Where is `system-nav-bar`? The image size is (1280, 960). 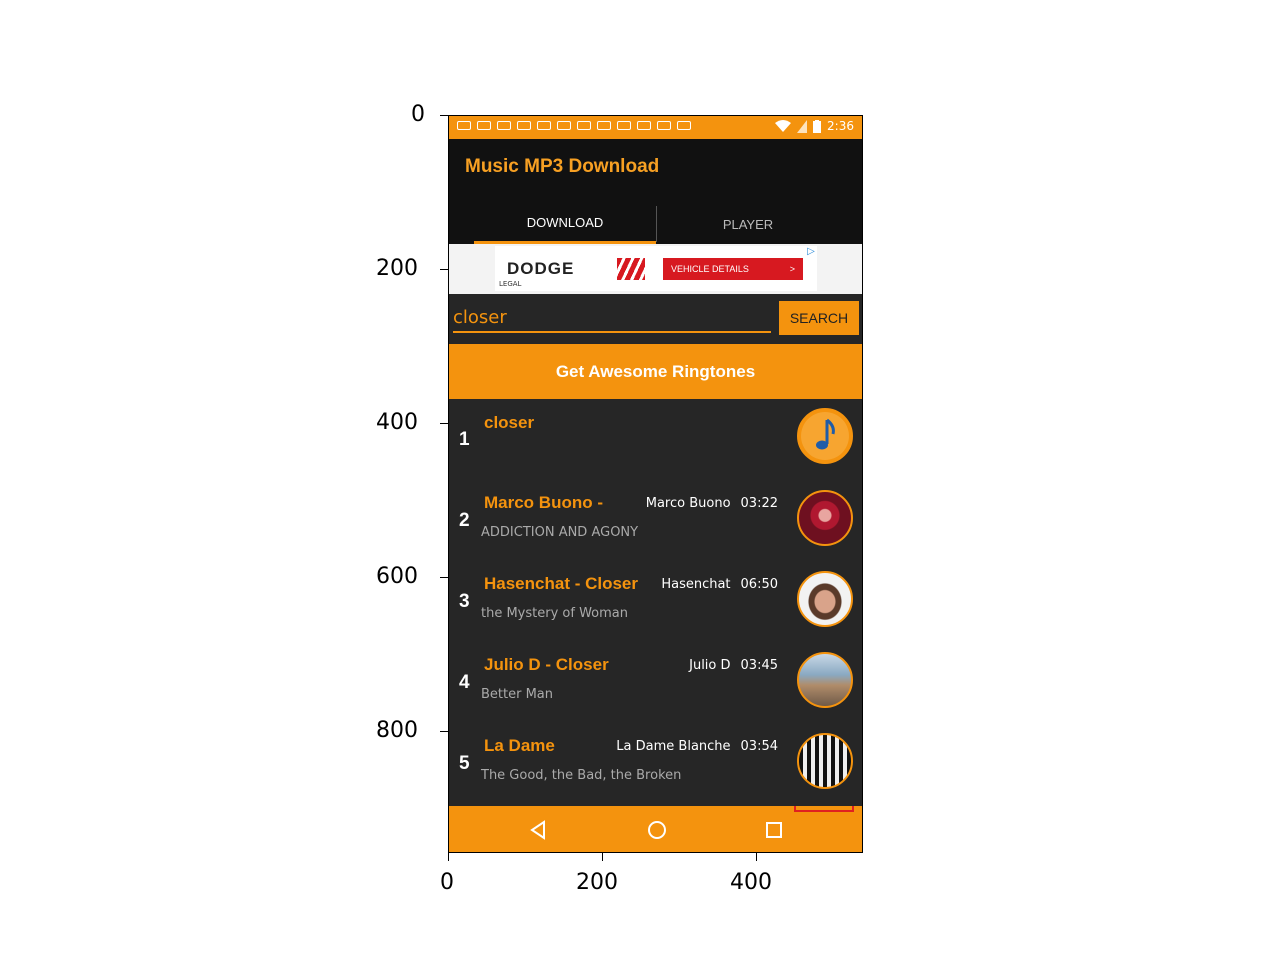
system-nav-bar is located at coordinates (655, 829).